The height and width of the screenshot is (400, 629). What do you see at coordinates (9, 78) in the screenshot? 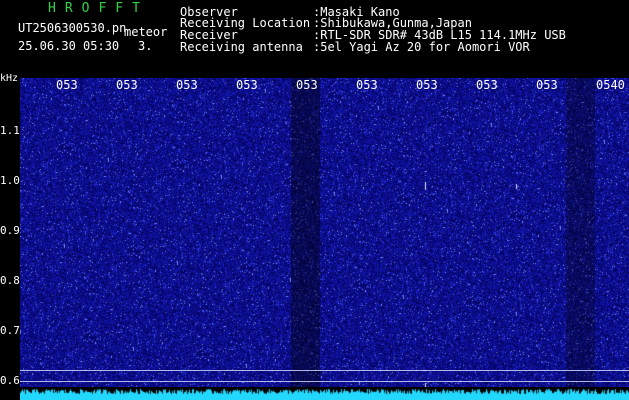
I see `y-unit-label: kHz` at bounding box center [9, 78].